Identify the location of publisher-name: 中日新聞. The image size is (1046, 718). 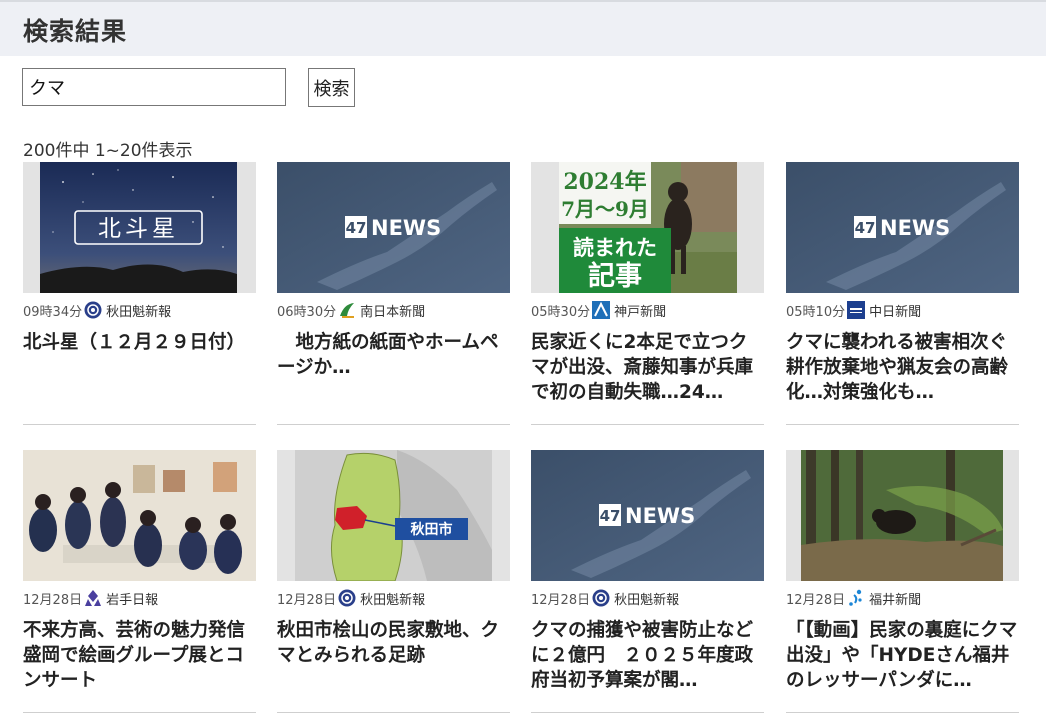
(895, 312).